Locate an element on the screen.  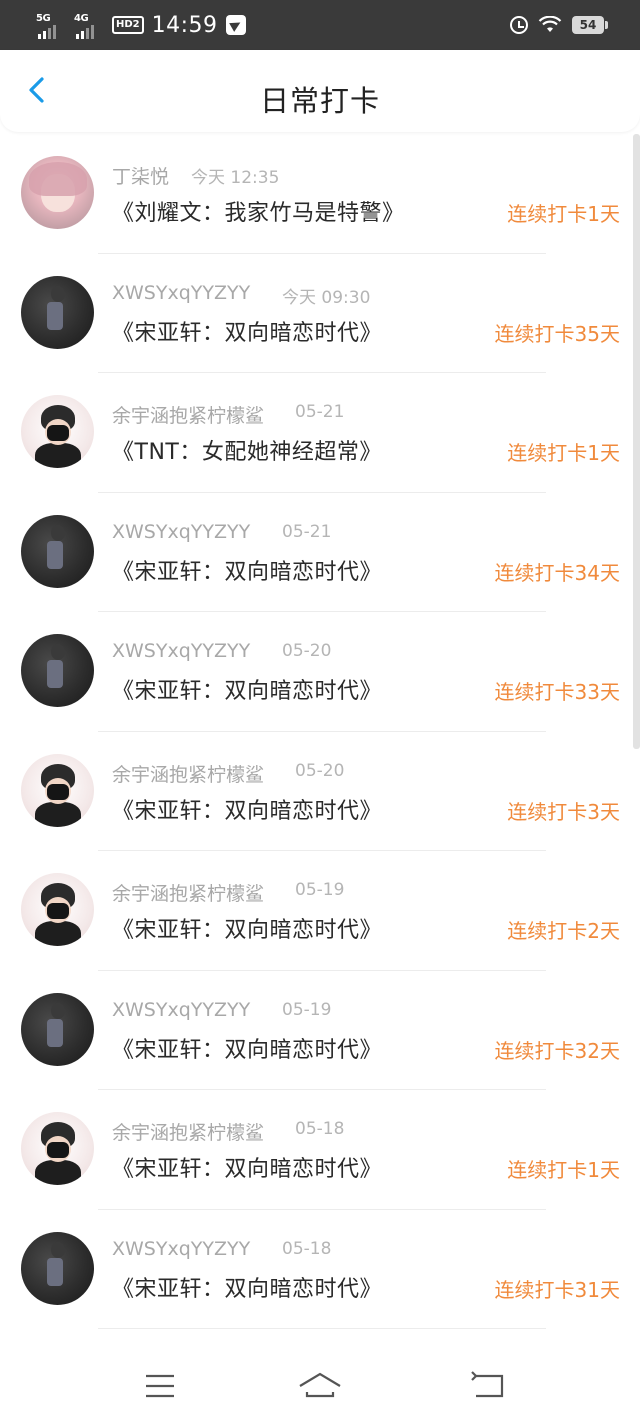
home-button is located at coordinates (320, 1386).